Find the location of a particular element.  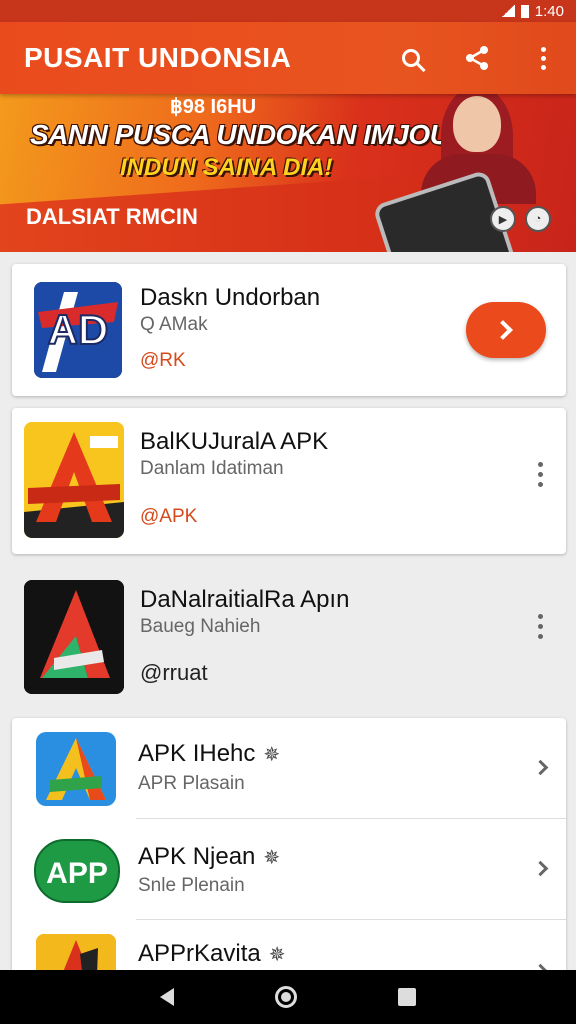

apk-tag: @RK is located at coordinates (163, 360).